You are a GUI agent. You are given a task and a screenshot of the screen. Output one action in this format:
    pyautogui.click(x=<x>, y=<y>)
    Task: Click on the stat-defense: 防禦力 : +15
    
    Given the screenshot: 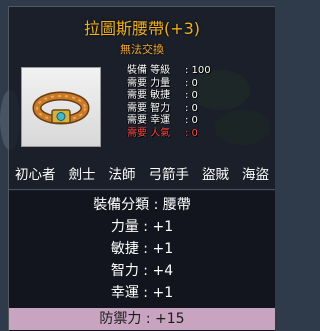 What is the action you would take?
    pyautogui.click(x=142, y=319)
    